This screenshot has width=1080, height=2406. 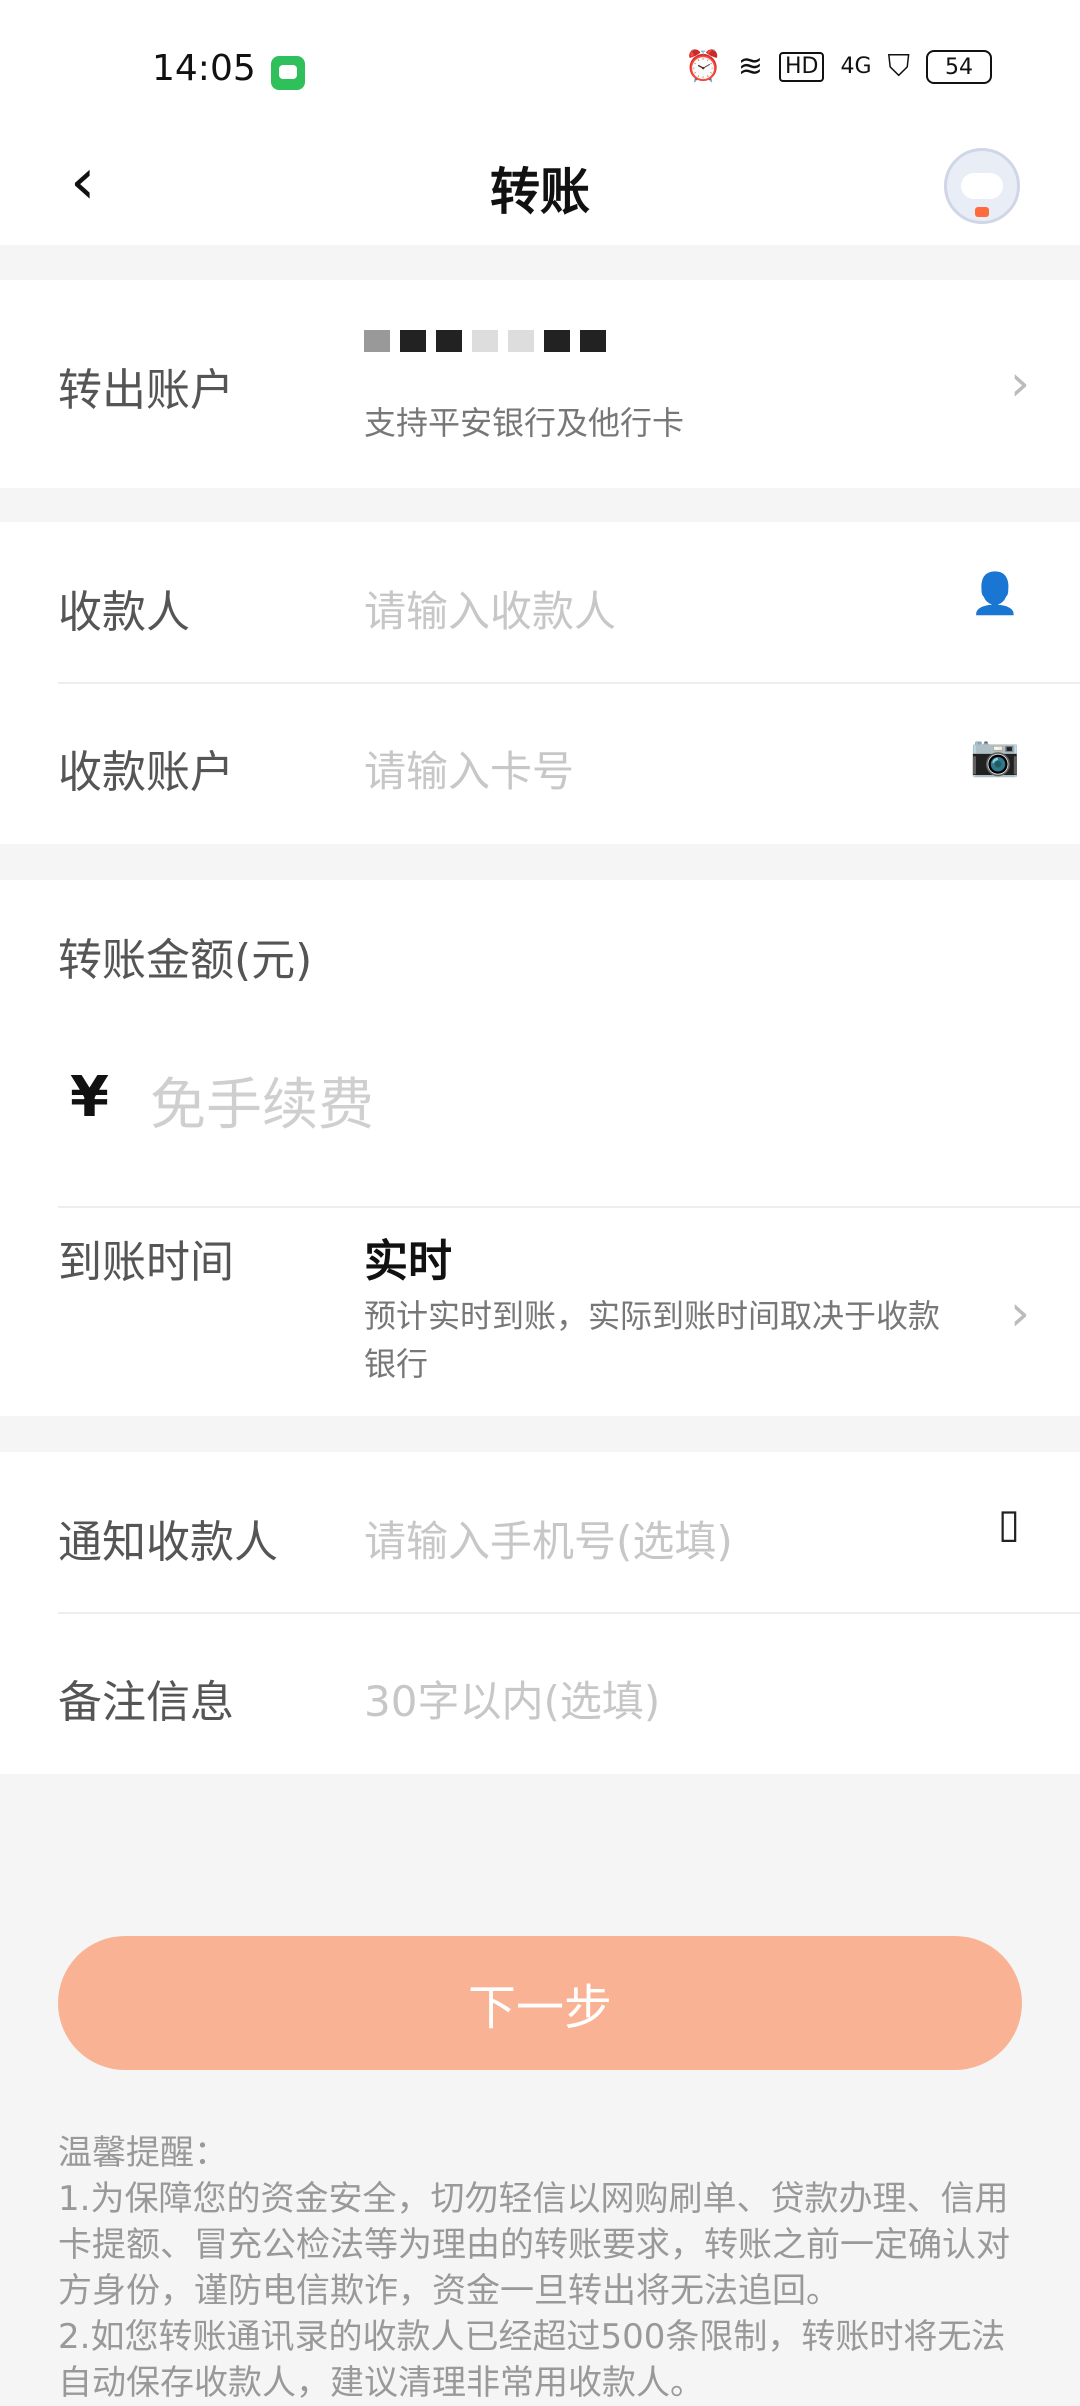 I want to click on nav-bar: ‹ 转账, so click(x=540, y=182).